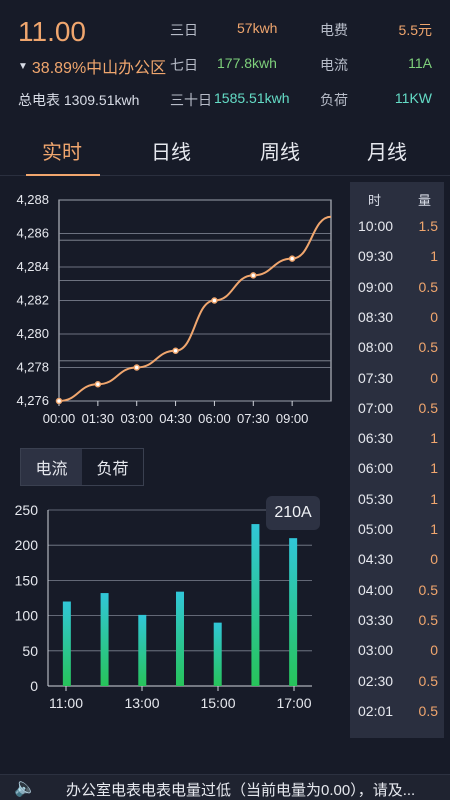 The height and width of the screenshot is (800, 450). What do you see at coordinates (195, 308) in the screenshot?
I see `series-line` at bounding box center [195, 308].